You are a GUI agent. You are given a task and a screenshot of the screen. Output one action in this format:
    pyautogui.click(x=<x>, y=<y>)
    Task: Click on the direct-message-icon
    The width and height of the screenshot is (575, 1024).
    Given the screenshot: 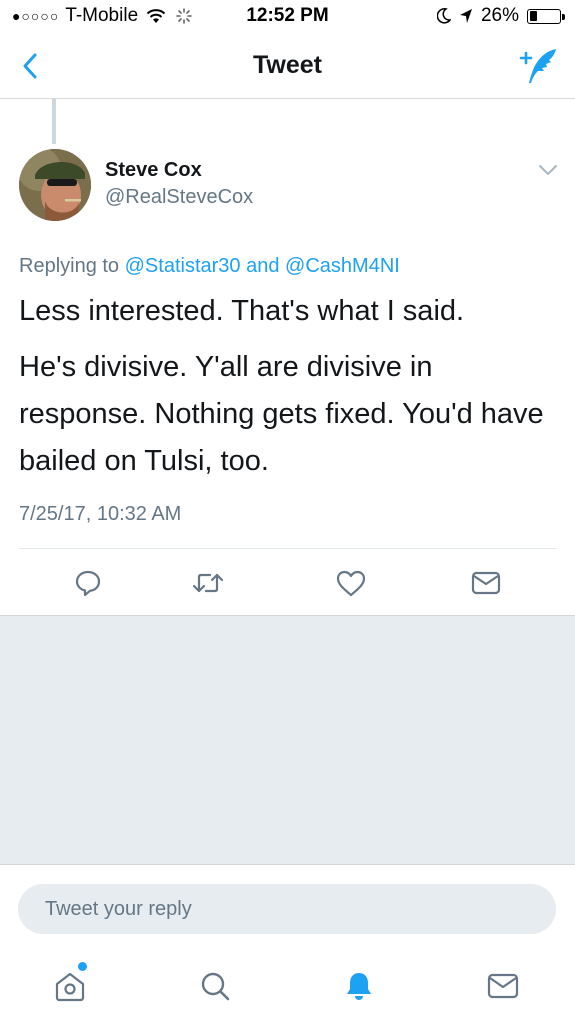 What is the action you would take?
    pyautogui.click(x=486, y=583)
    